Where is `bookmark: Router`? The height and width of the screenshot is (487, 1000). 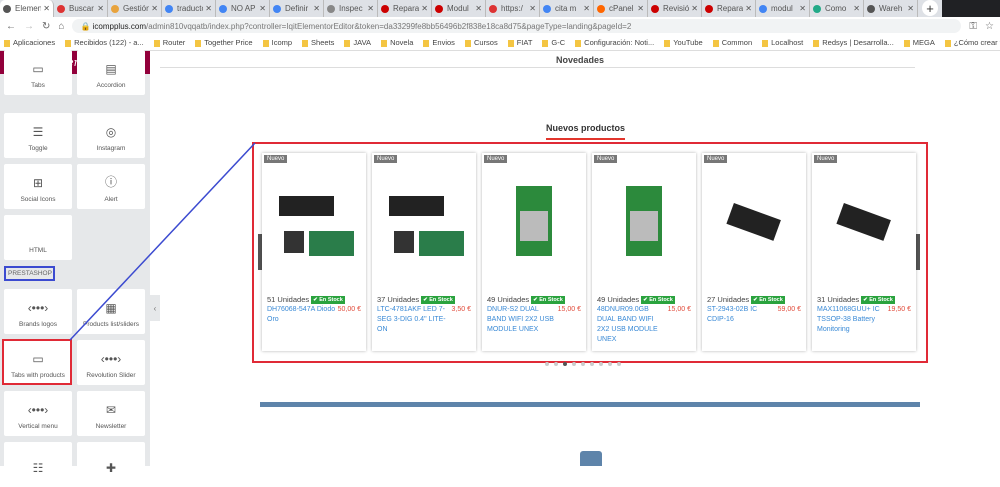 bookmark: Router is located at coordinates (169, 42).